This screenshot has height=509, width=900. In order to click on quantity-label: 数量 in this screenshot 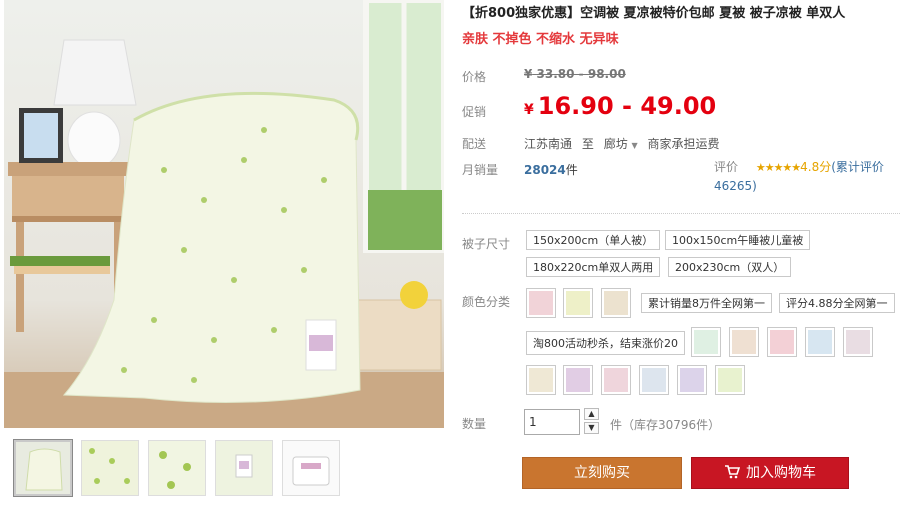, I will do `click(474, 424)`.